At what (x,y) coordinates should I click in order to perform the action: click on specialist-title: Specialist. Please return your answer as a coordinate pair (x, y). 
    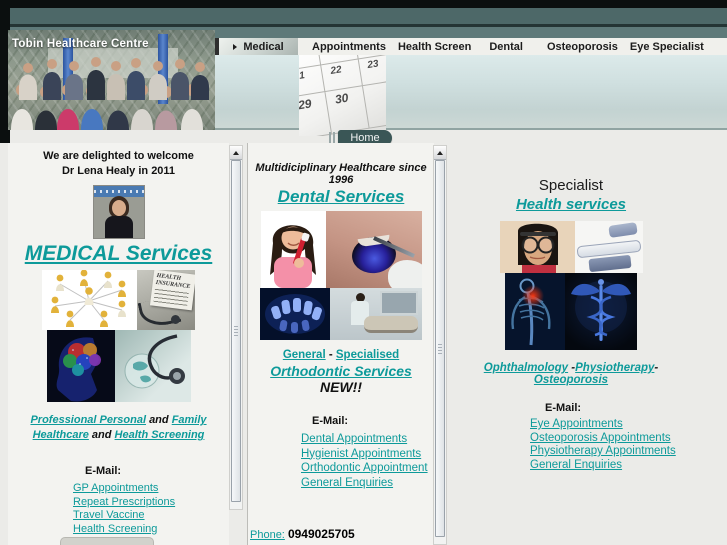
    Looking at the image, I should click on (571, 185).